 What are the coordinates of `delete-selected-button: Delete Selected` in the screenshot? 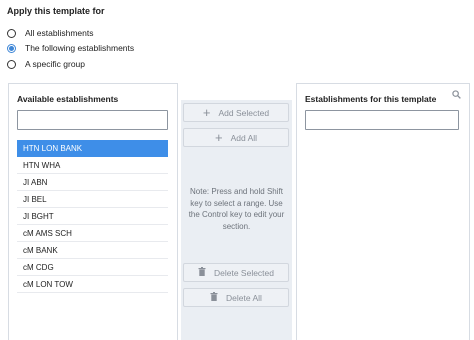 It's located at (236, 272).